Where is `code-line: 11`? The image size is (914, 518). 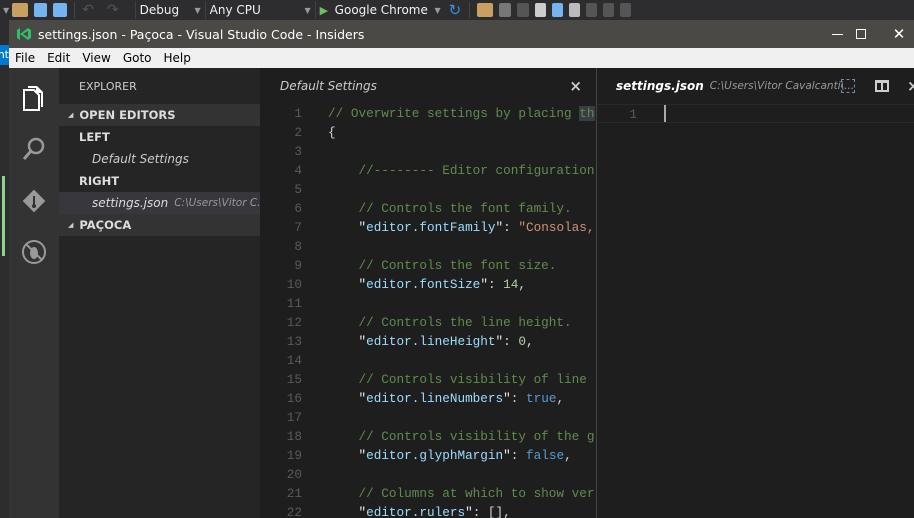
code-line: 11 is located at coordinates (428, 303).